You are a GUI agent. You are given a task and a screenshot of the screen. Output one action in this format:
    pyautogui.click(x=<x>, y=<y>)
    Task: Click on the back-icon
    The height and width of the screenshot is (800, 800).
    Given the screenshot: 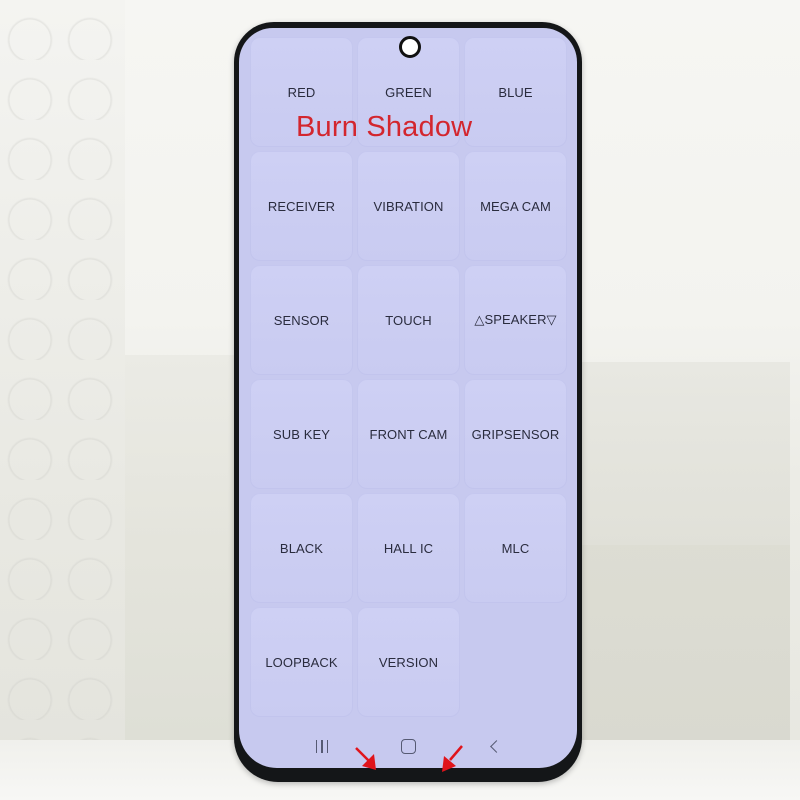 What is the action you would take?
    pyautogui.click(x=496, y=746)
    